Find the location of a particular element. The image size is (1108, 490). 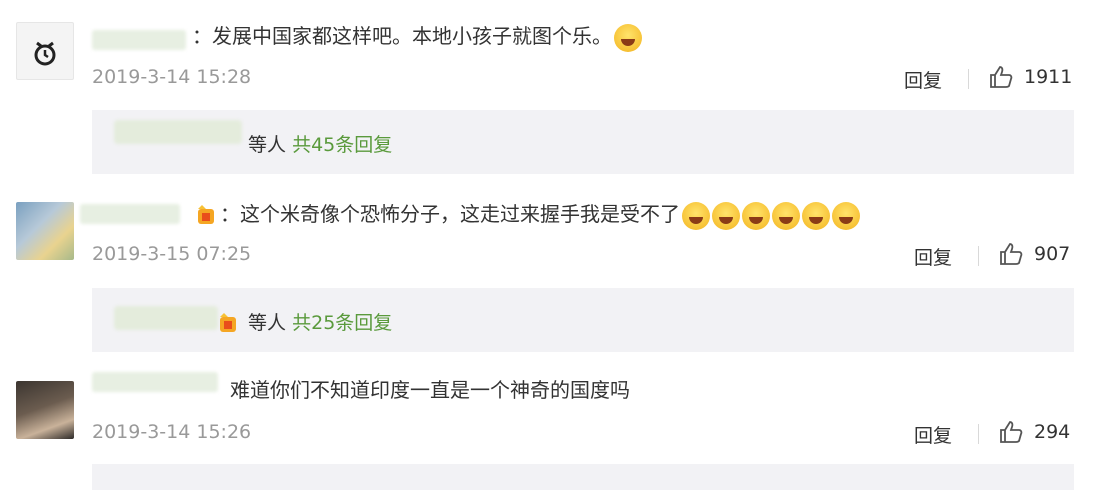

comment-text: 难道你们不知道印度一直是一个神奇的国度吗 is located at coordinates (430, 390).